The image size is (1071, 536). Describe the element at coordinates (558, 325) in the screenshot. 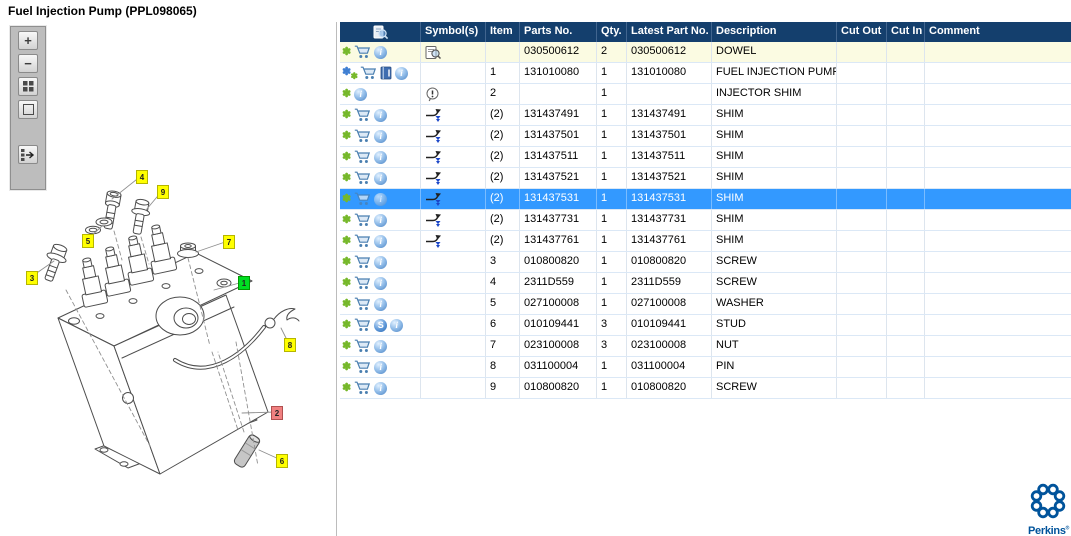

I see `cell-parts-no: 010109441` at that location.